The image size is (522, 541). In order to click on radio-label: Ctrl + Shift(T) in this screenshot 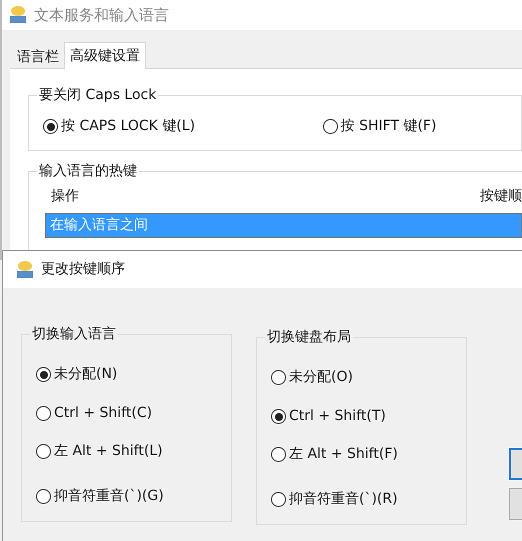, I will do `click(337, 416)`.